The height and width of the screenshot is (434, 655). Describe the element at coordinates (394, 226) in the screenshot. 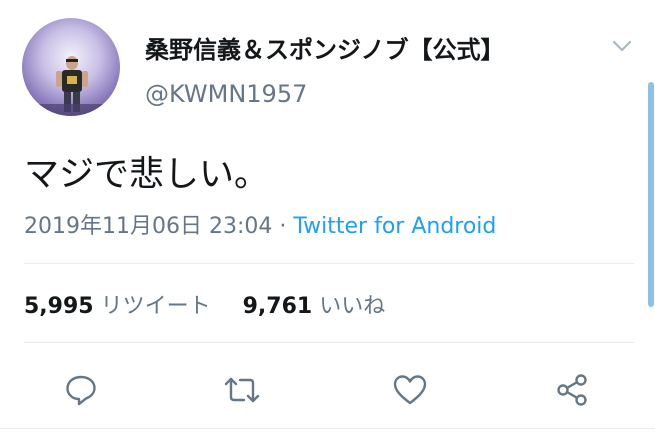

I see `tweet-source-link: Twitter for Android` at that location.